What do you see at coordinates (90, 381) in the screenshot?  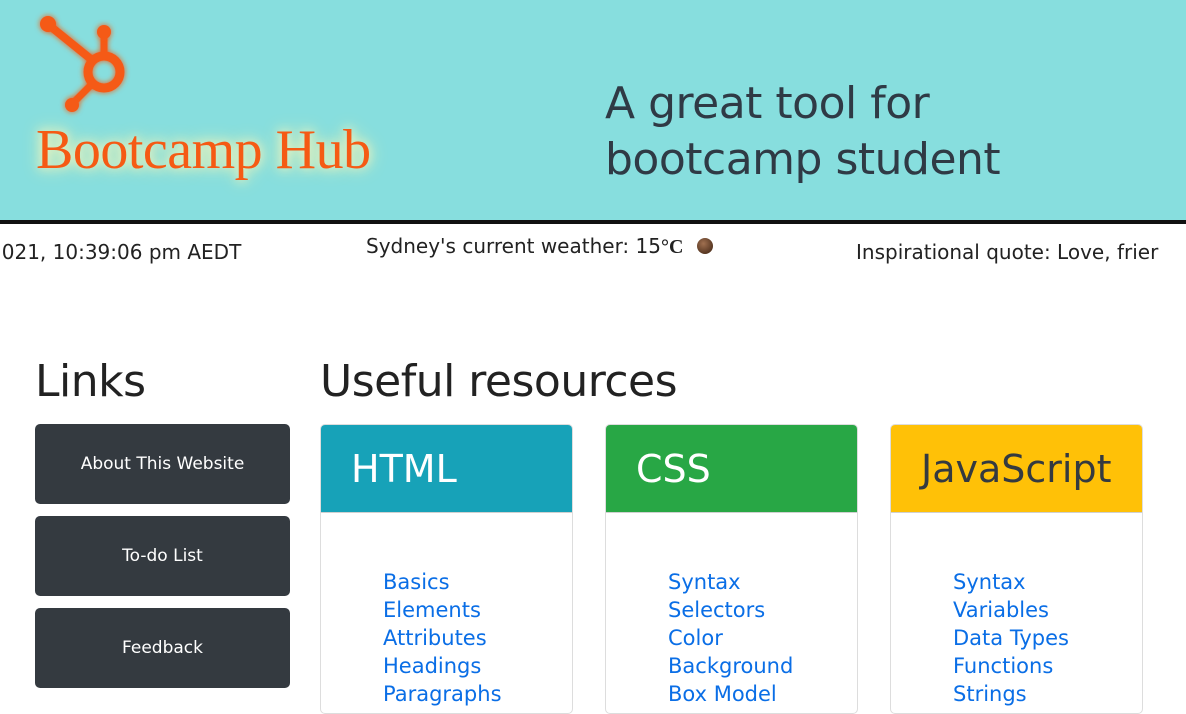 I see `links-heading: Links` at bounding box center [90, 381].